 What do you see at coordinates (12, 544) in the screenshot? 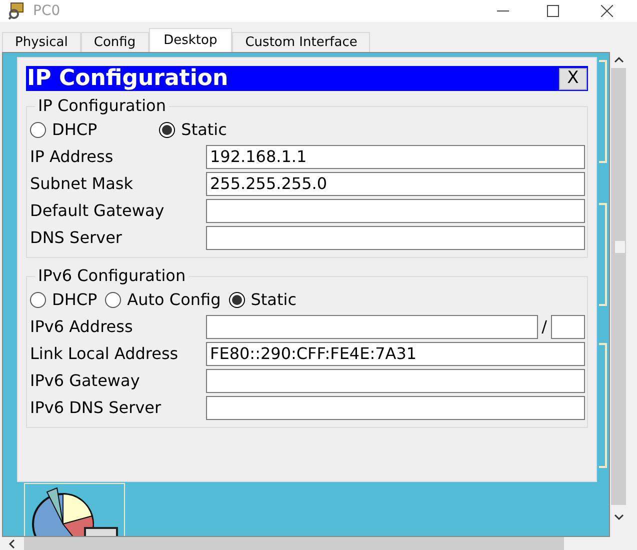
I see `scroll-left-icon` at bounding box center [12, 544].